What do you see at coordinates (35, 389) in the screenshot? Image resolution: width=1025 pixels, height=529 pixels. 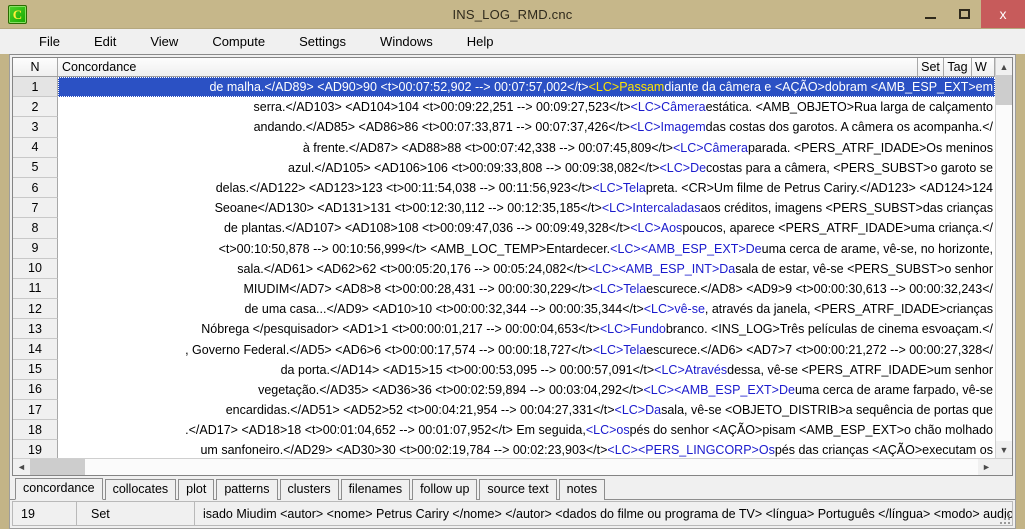 I see `row-number: 16` at bounding box center [35, 389].